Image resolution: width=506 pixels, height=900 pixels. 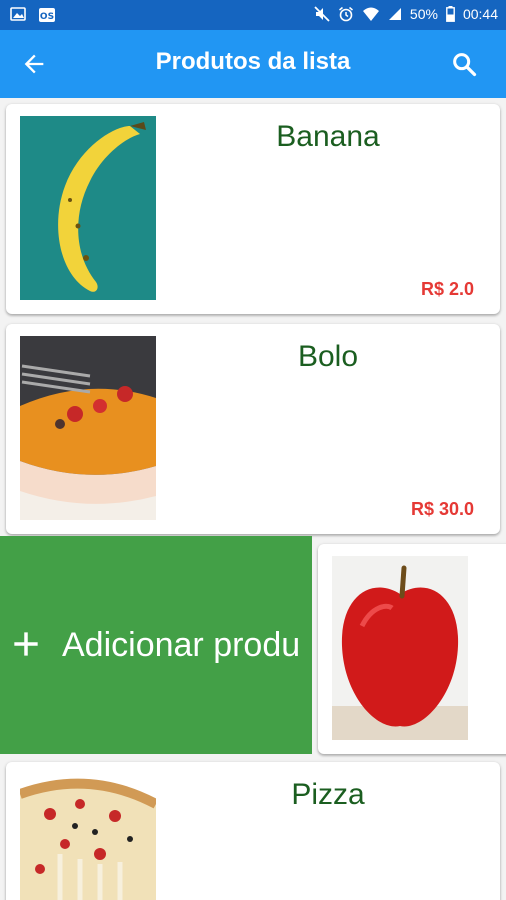 What do you see at coordinates (447, 289) in the screenshot?
I see `product-price: R$ 2.0` at bounding box center [447, 289].